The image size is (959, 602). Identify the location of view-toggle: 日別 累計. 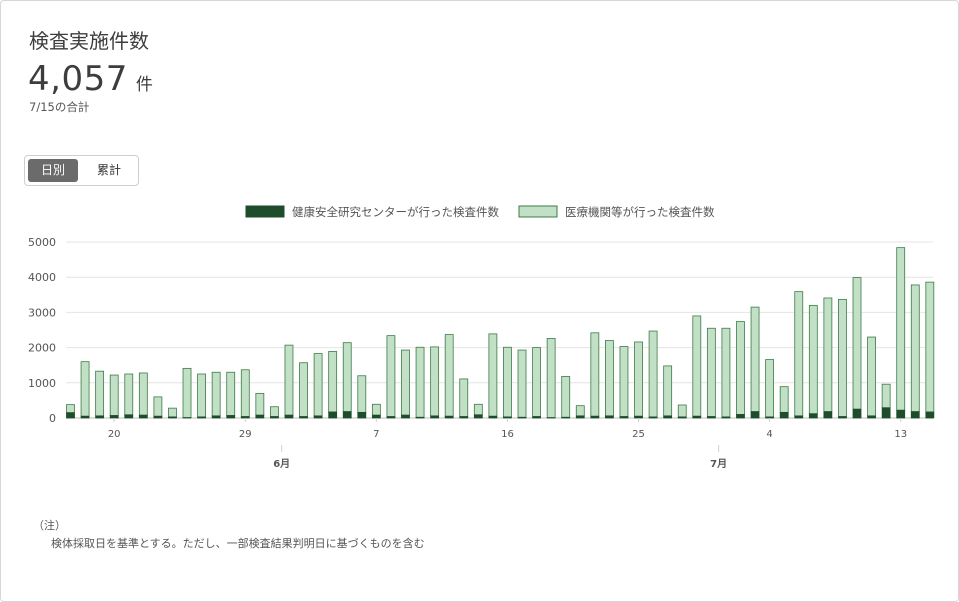
(81, 170).